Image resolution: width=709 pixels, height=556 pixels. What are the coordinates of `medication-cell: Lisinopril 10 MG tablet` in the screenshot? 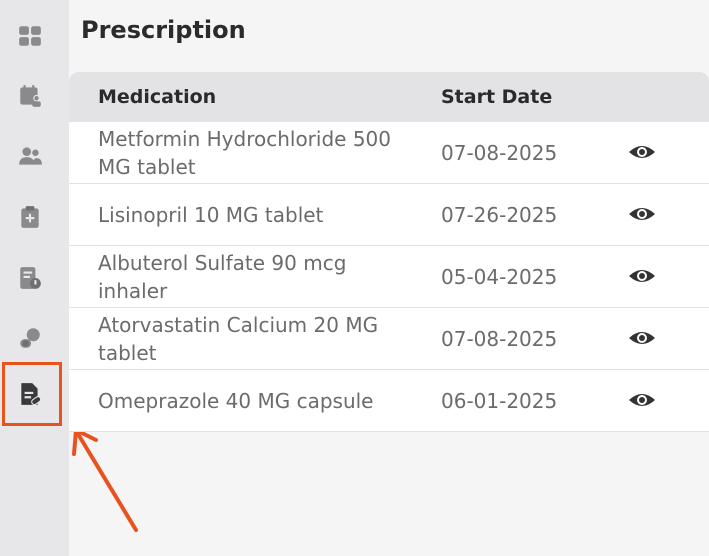 It's located at (211, 214).